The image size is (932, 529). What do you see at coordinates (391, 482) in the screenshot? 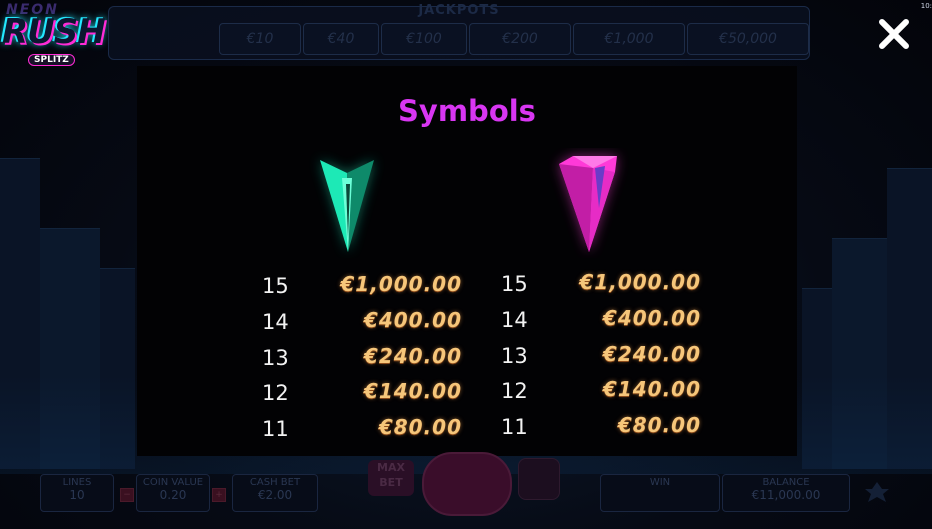
I see `max-bet-line2: BET` at bounding box center [391, 482].